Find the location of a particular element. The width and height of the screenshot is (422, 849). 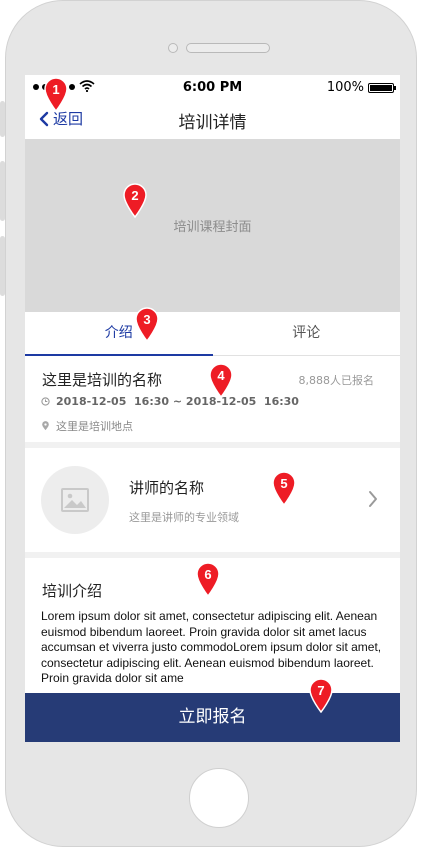

battery-indicator: 100% is located at coordinates (361, 87).